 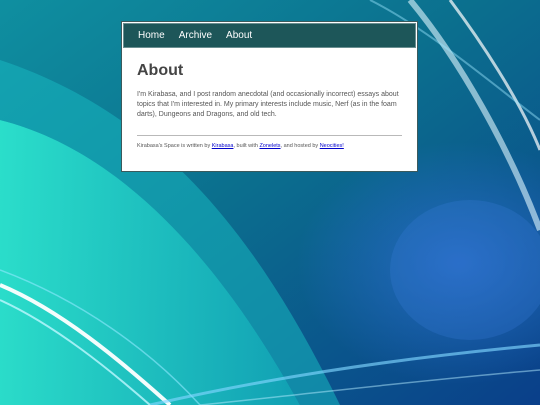 What do you see at coordinates (239, 35) in the screenshot?
I see `nav-about-link: About` at bounding box center [239, 35].